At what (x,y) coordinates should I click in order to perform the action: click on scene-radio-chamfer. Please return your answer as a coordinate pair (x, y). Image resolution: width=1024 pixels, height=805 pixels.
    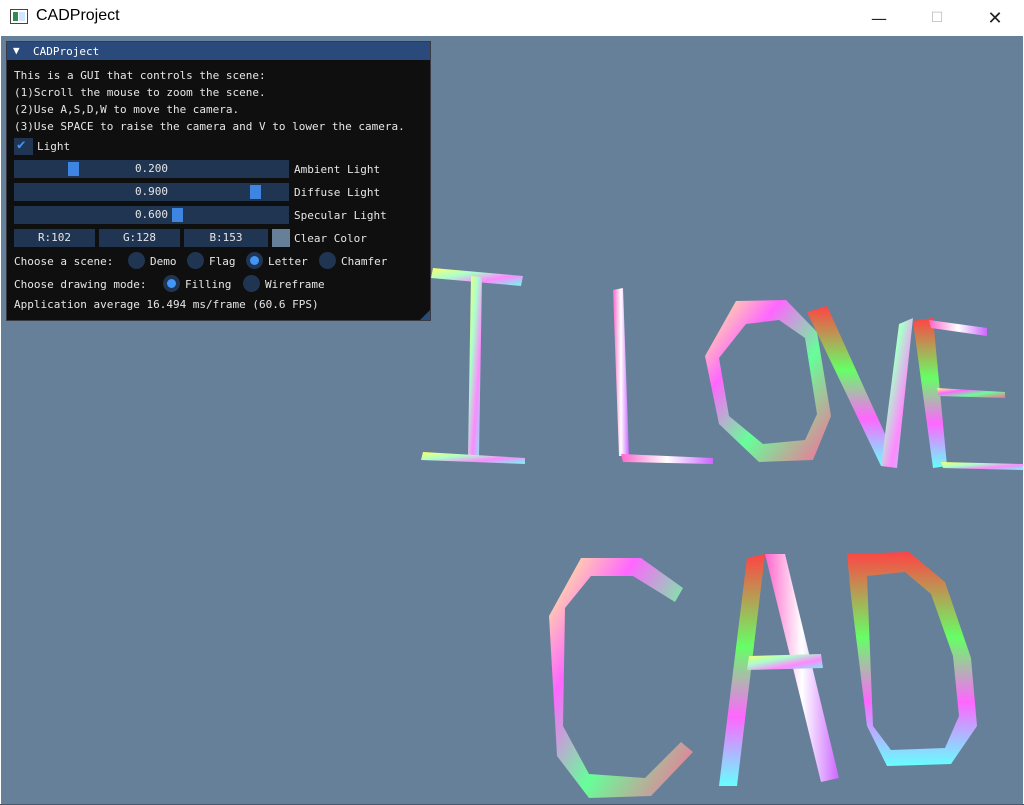
    Looking at the image, I should click on (327, 260).